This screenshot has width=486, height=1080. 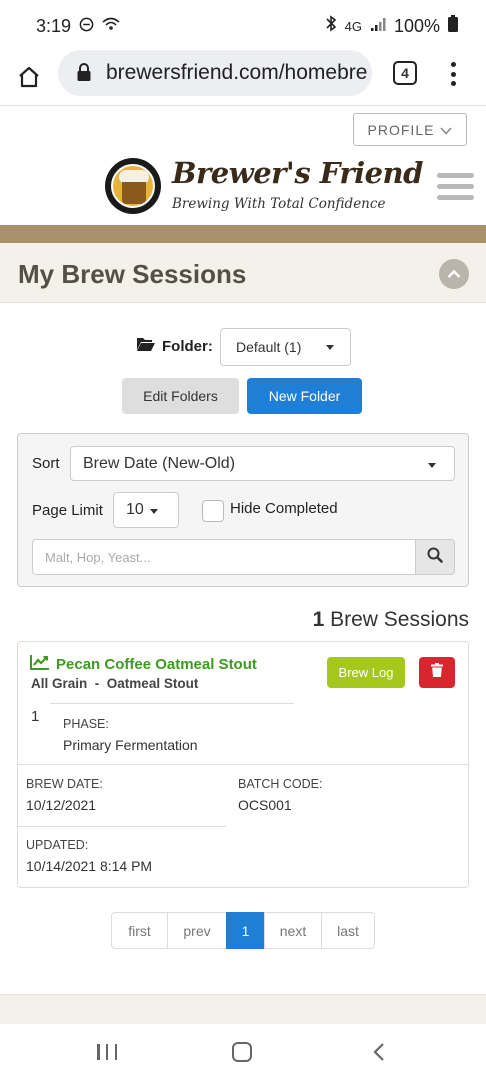 What do you see at coordinates (135, 509) in the screenshot?
I see `page-limit-value: 10` at bounding box center [135, 509].